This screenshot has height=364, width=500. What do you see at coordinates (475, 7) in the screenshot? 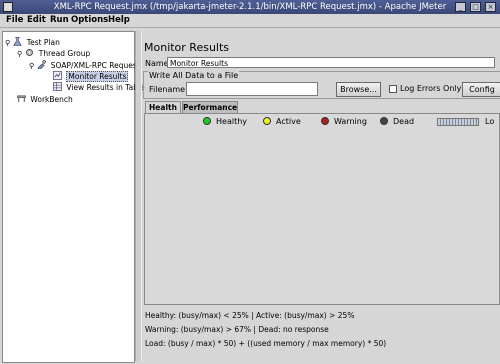
I see `maximize-button: □` at bounding box center [475, 7].